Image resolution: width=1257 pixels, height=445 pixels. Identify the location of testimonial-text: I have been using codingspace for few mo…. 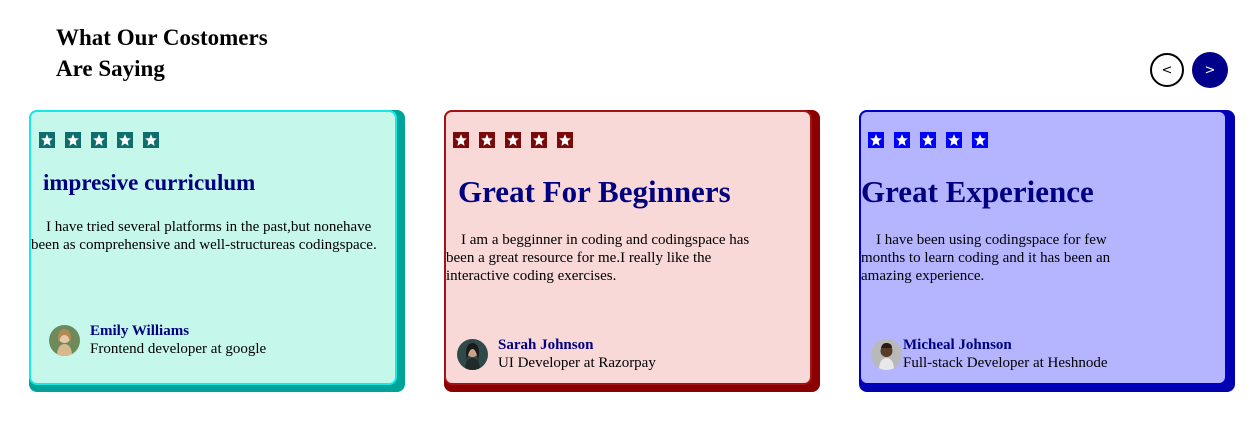
(986, 258).